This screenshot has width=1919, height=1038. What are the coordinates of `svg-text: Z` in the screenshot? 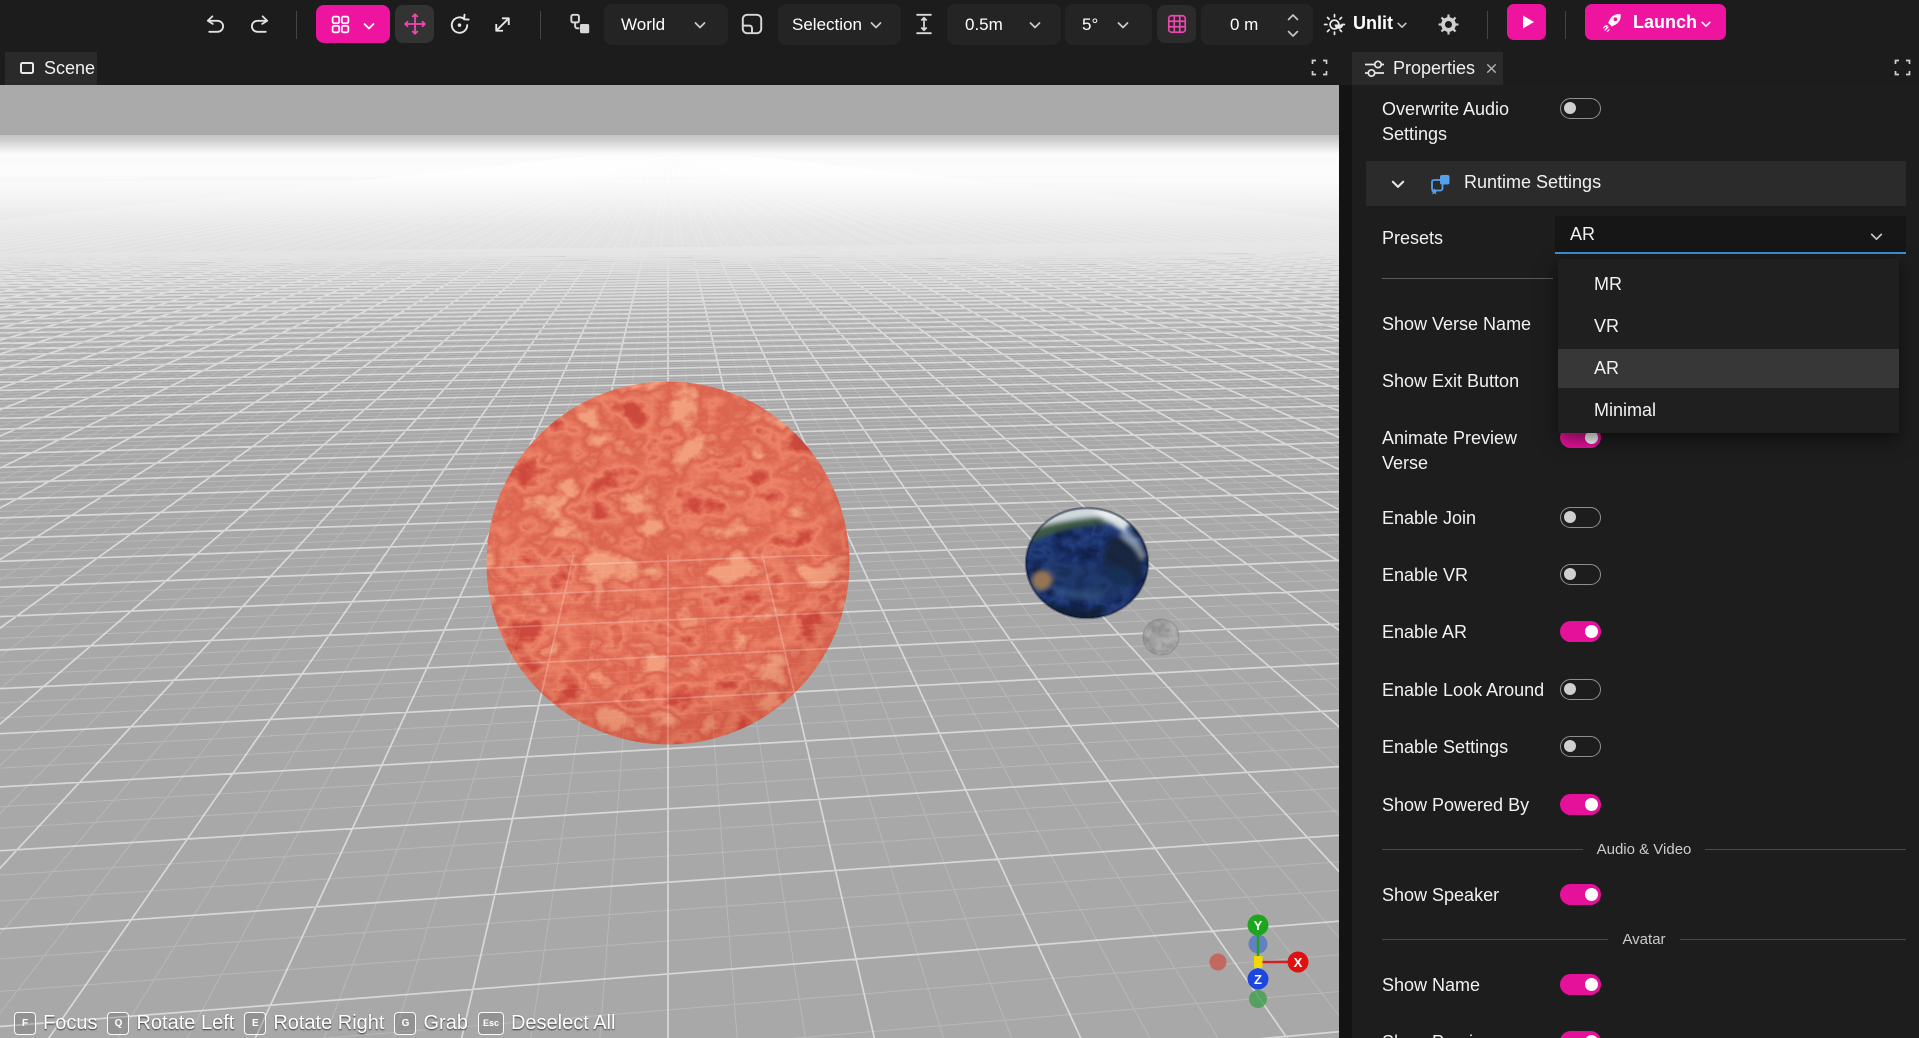 It's located at (1258, 979).